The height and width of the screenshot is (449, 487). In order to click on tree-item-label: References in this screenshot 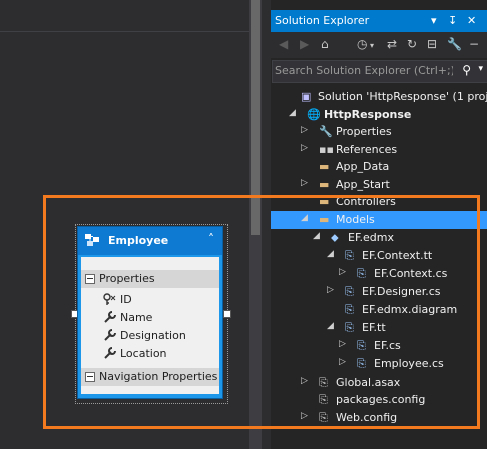, I will do `click(367, 149)`.